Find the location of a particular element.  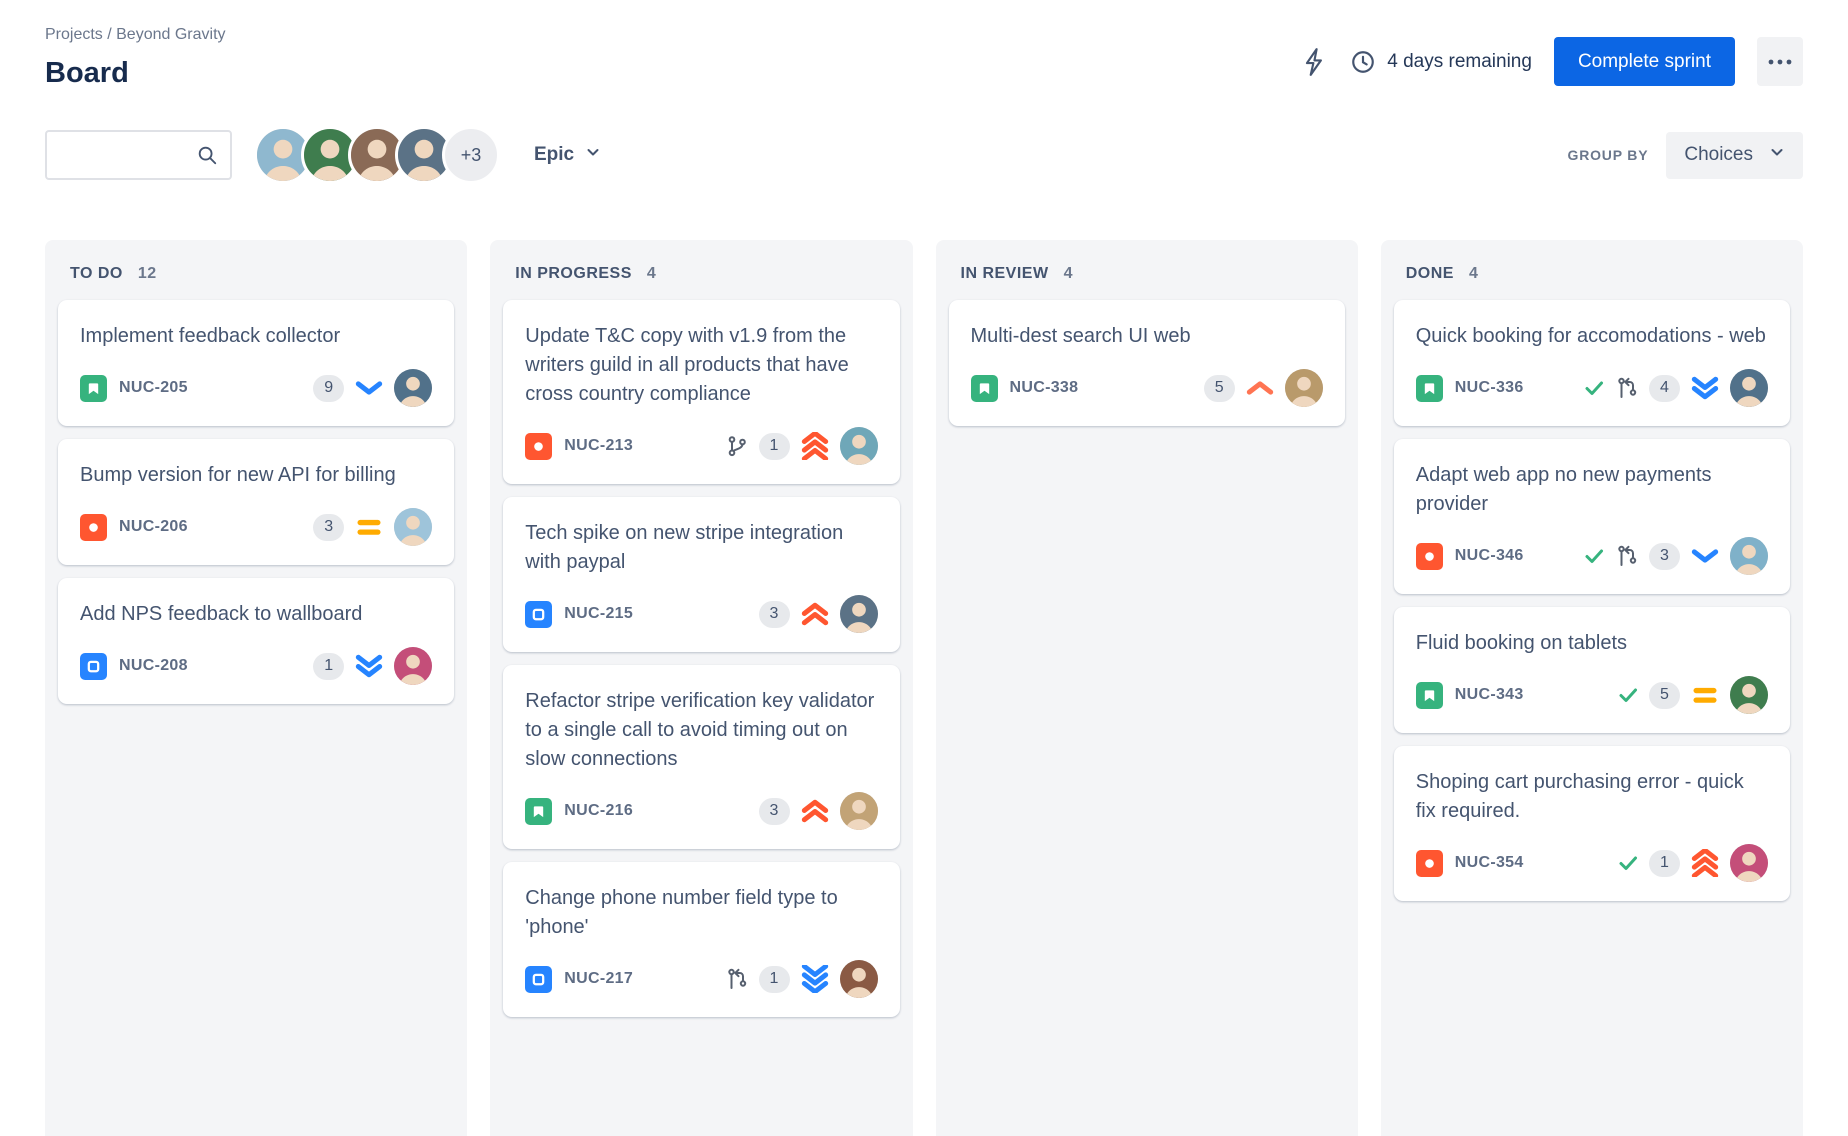

card-footer: NUC-336 4 is located at coordinates (1591, 388).